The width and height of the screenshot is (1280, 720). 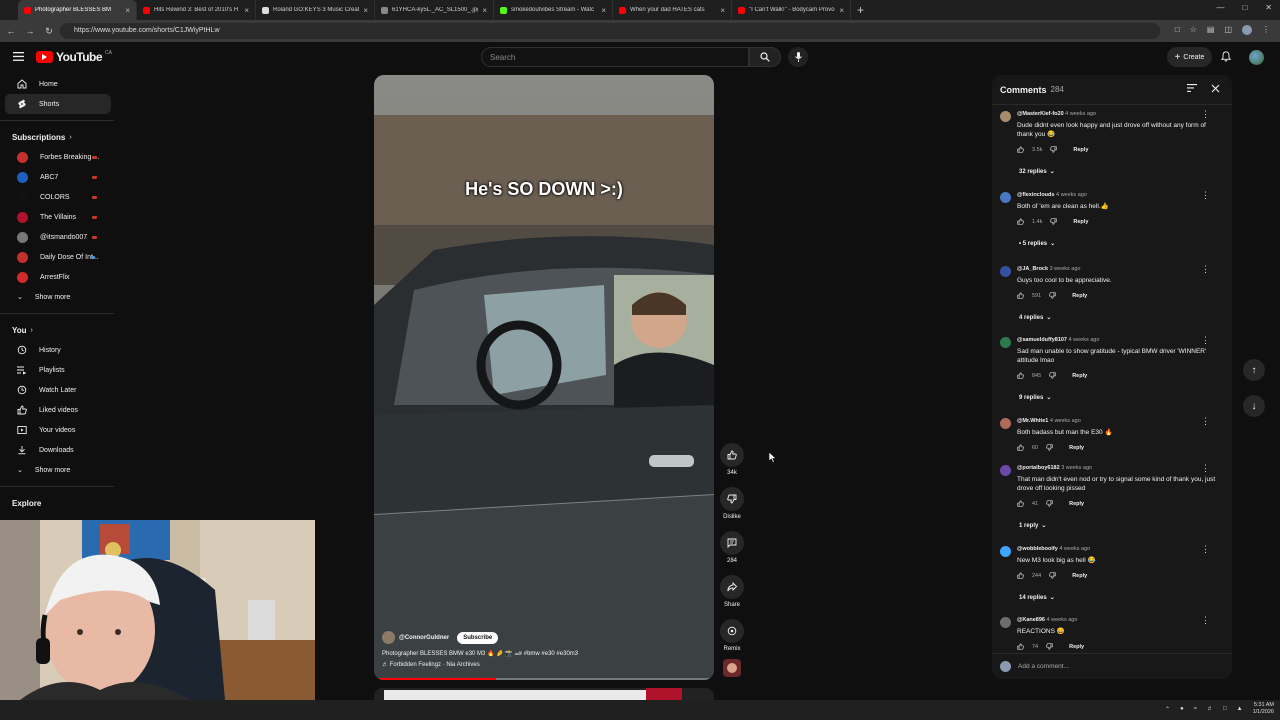 I want to click on search-input: Search, so click(x=615, y=57).